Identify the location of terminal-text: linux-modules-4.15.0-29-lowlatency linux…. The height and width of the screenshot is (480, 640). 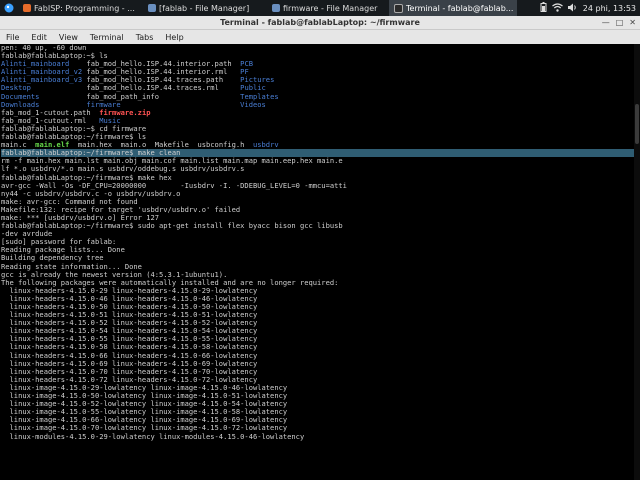
(153, 436).